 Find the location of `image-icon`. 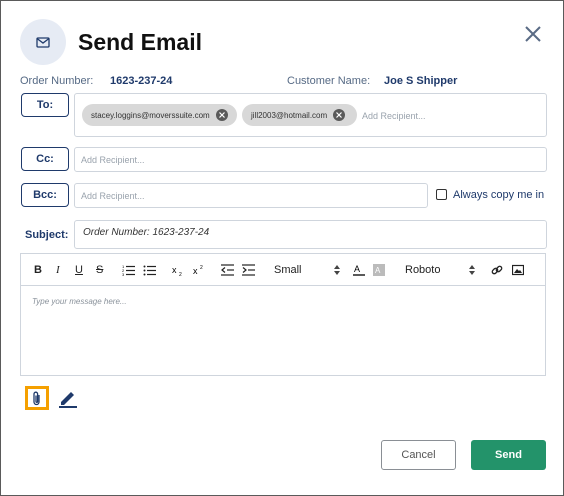

image-icon is located at coordinates (518, 270).